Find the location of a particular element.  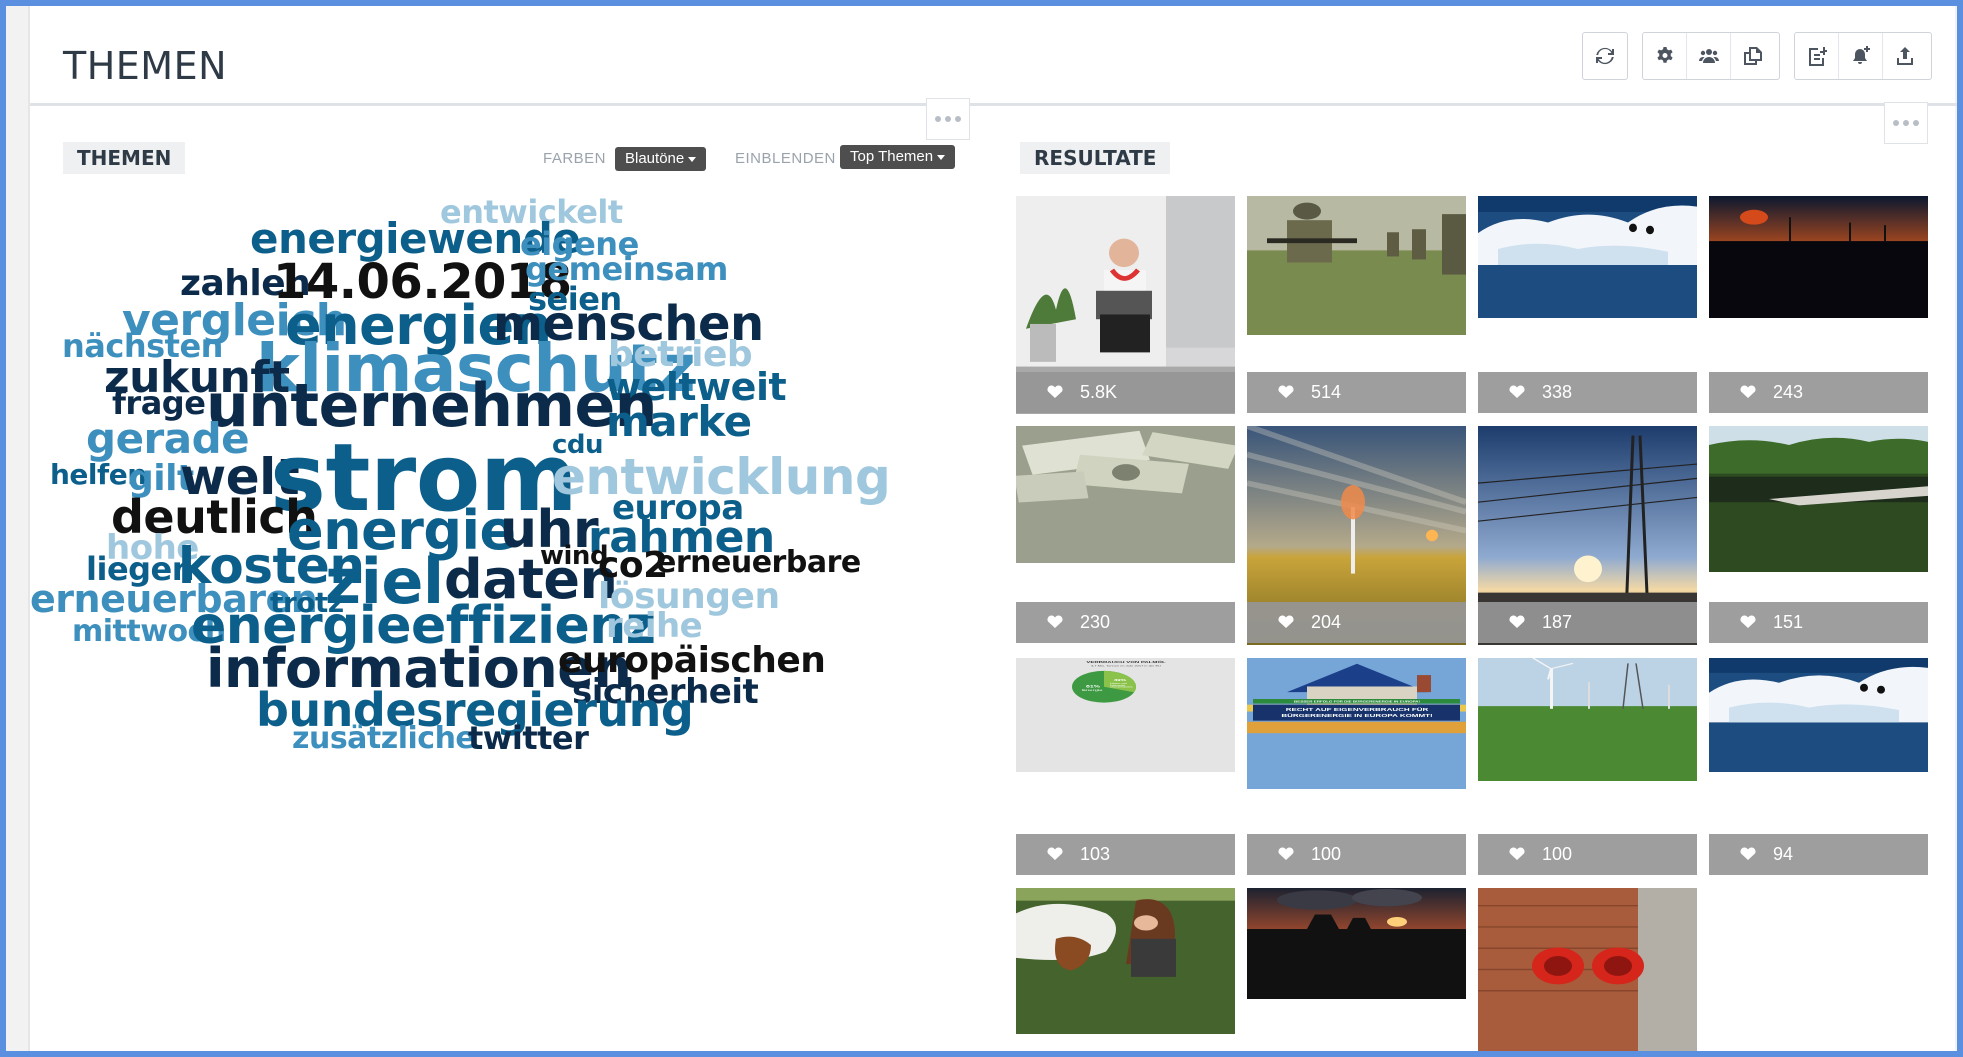

result-tile: 204 is located at coordinates (1356, 535).